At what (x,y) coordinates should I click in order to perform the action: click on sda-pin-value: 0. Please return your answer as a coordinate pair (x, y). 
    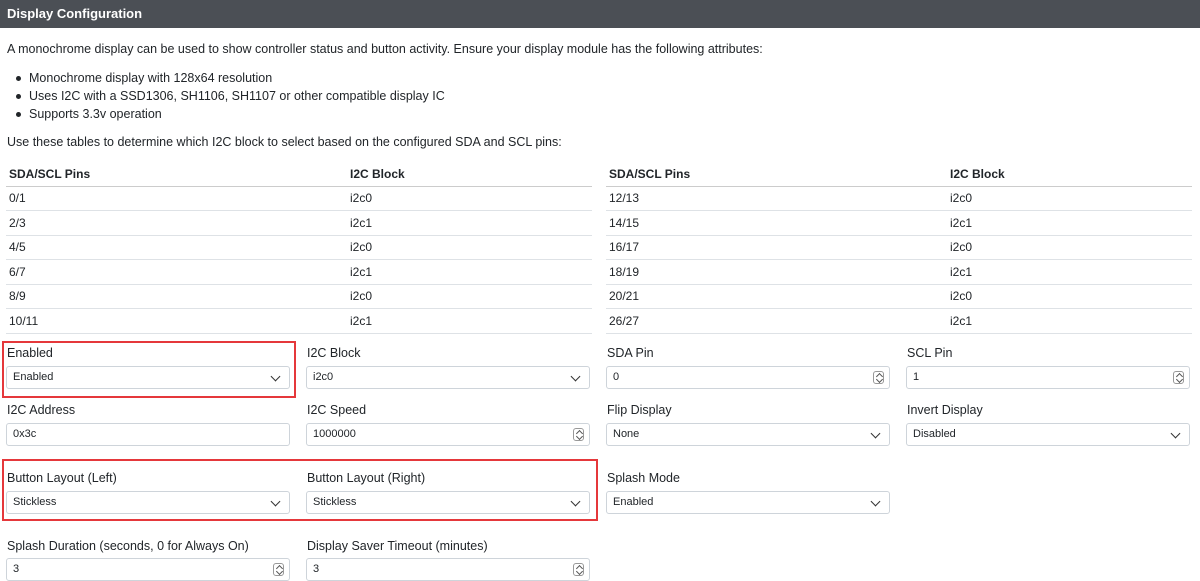
    Looking at the image, I should click on (616, 377).